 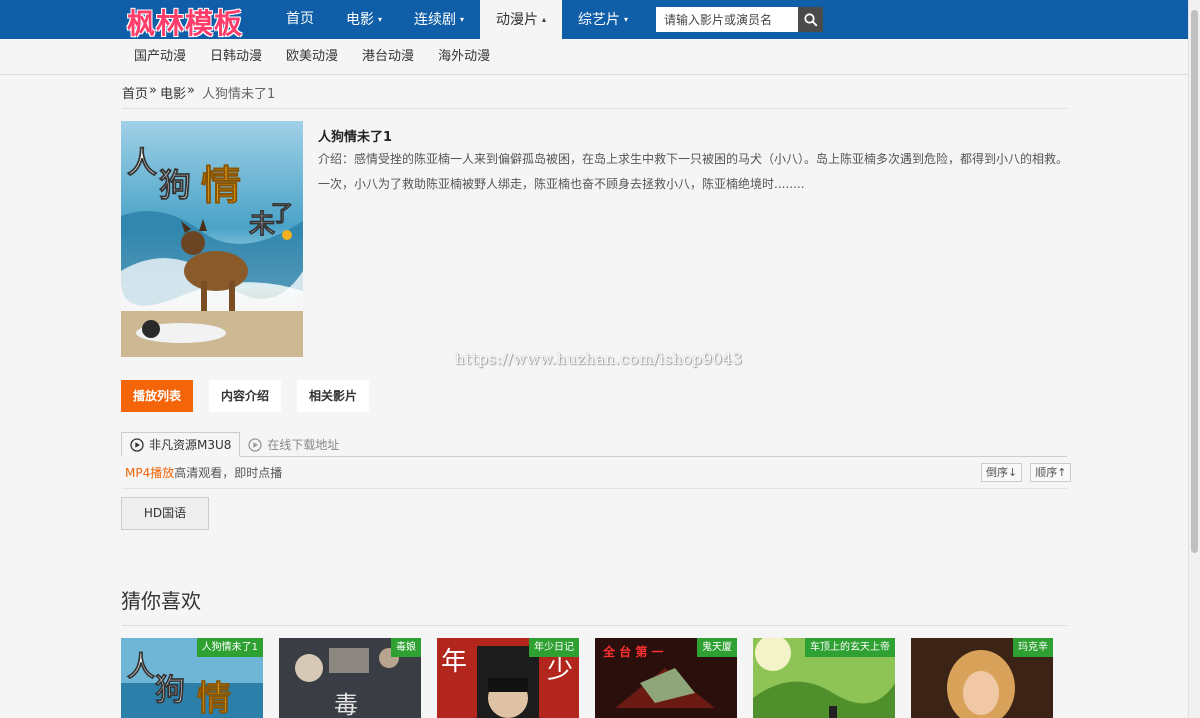 I want to click on svg-text: 年, so click(x=454, y=662).